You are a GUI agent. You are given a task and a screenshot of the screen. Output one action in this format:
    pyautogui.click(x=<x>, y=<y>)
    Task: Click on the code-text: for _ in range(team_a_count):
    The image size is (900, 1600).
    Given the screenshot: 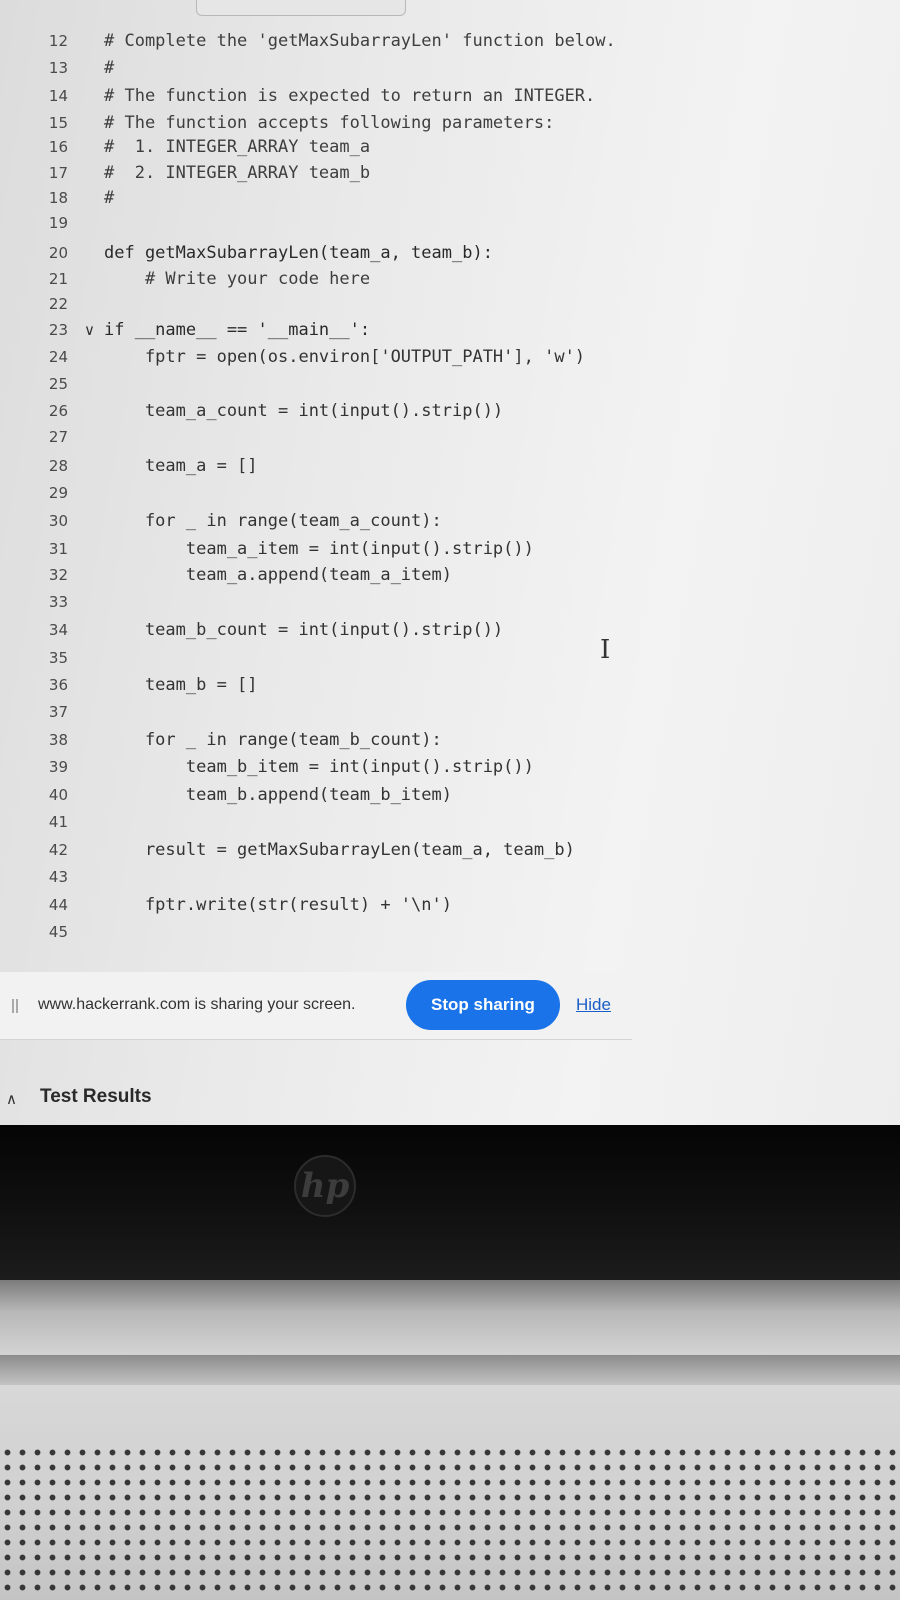 What is the action you would take?
    pyautogui.click(x=273, y=521)
    